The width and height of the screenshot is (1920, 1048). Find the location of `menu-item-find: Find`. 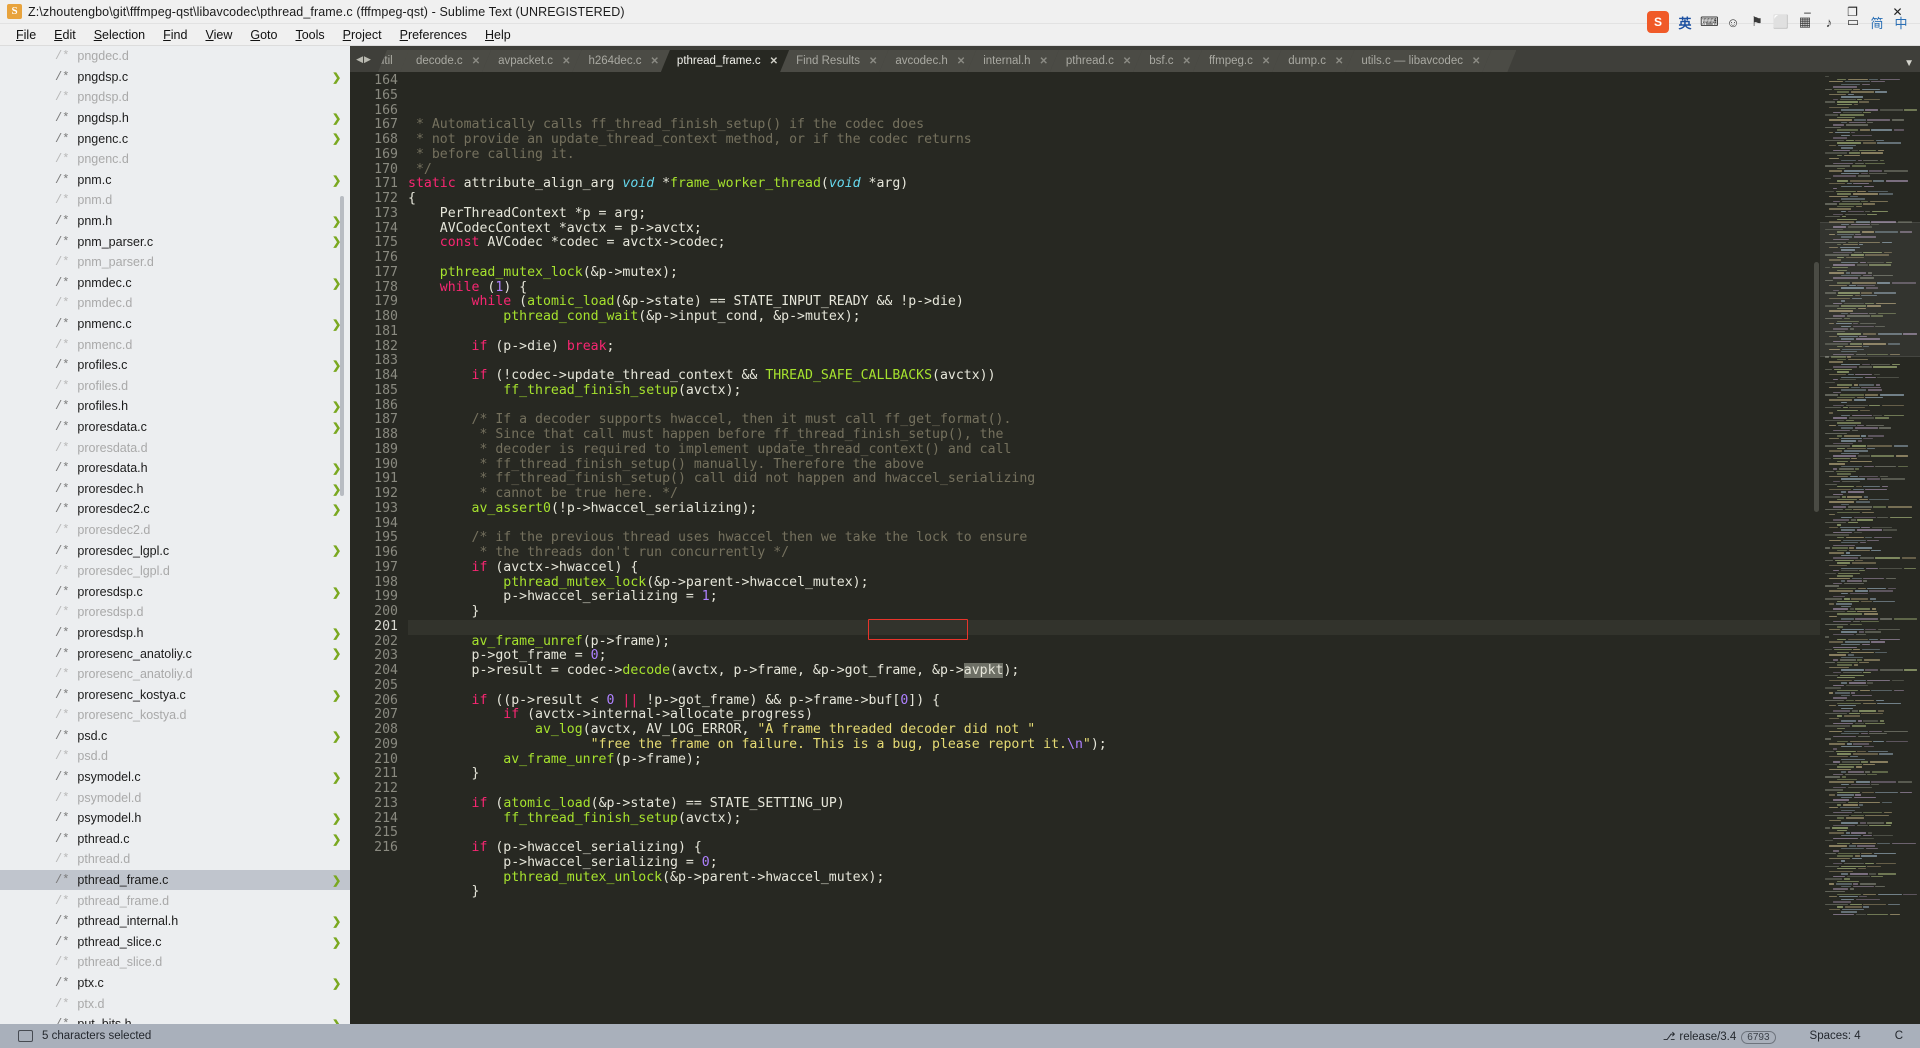

menu-item-find: Find is located at coordinates (175, 35).